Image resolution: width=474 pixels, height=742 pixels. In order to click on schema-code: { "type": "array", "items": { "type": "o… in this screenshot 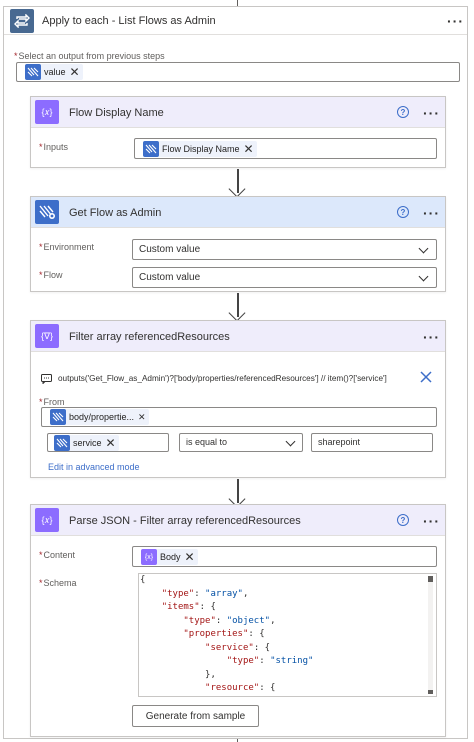, I will do `click(229, 635)`.